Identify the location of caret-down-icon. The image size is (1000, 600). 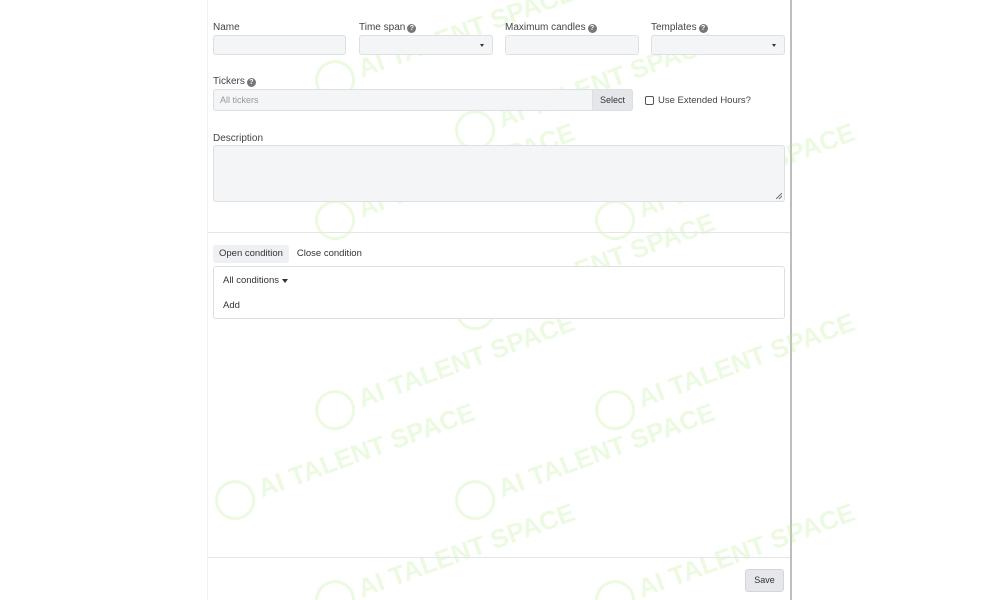
(284, 280).